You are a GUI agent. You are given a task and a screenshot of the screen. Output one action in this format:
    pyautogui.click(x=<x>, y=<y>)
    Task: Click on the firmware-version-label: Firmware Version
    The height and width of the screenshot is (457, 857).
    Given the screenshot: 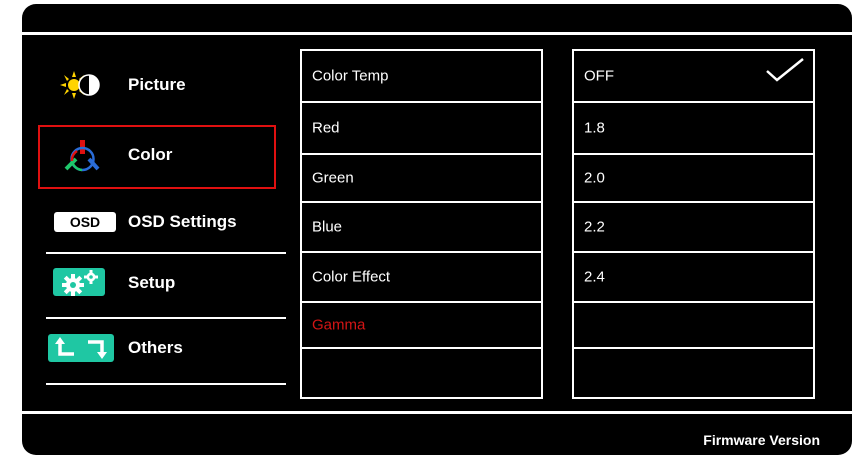 What is the action you would take?
    pyautogui.click(x=761, y=440)
    